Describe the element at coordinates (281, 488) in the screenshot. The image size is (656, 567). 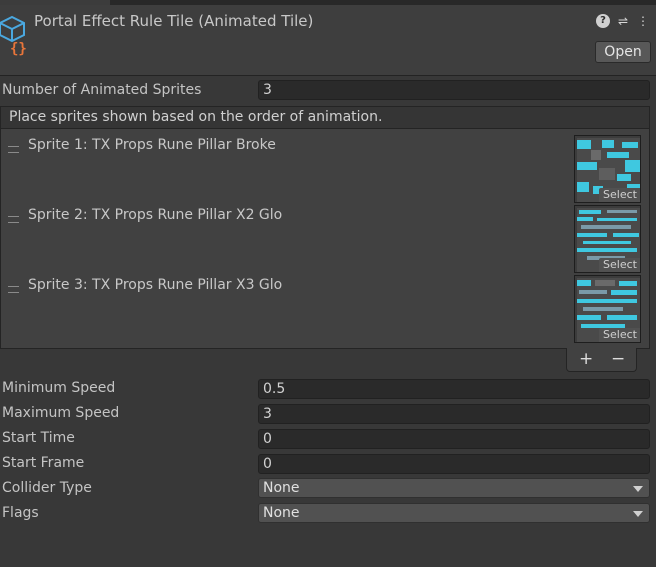
I see `collider-type-value: None` at that location.